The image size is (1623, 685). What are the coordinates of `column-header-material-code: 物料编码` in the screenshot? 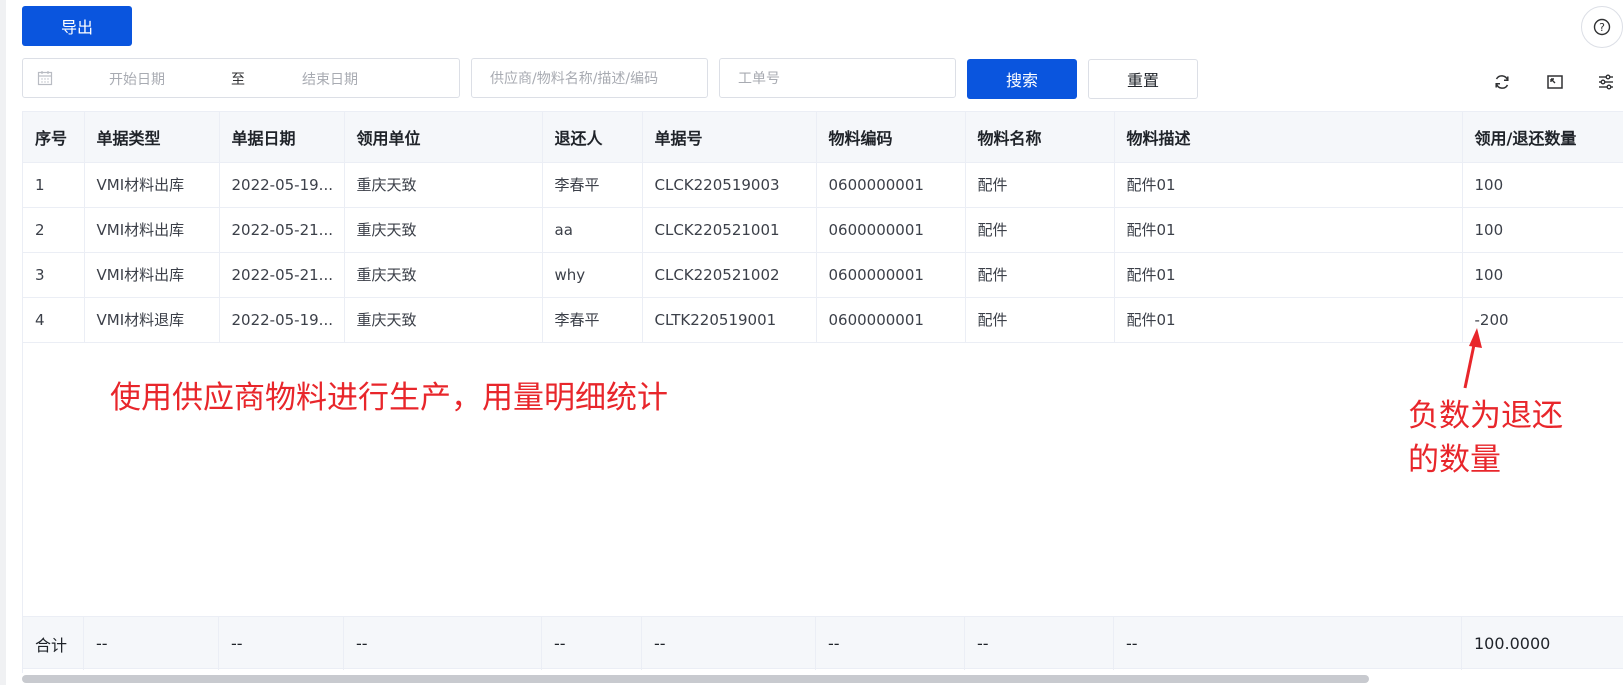 It's located at (891, 137).